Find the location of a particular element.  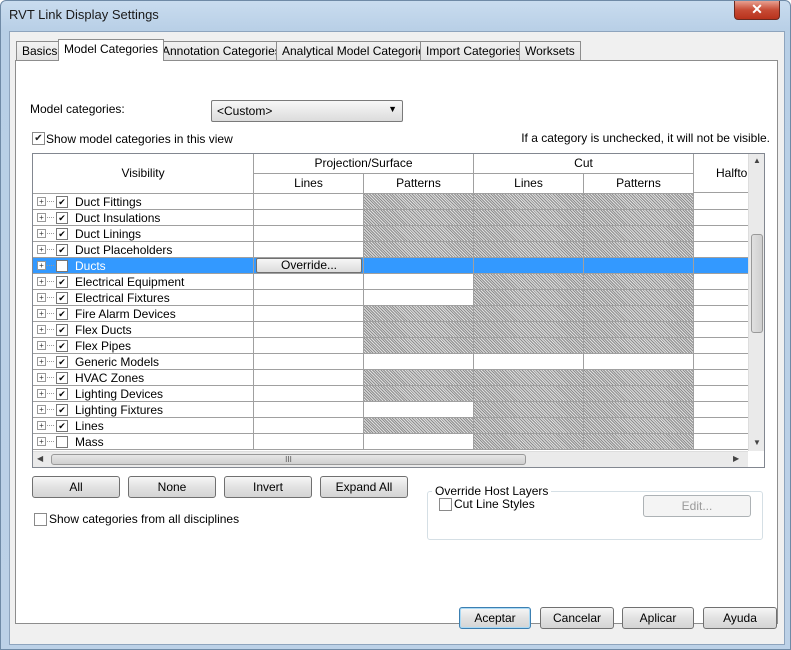

horizontal-scroll-thumb: III is located at coordinates (288, 459).